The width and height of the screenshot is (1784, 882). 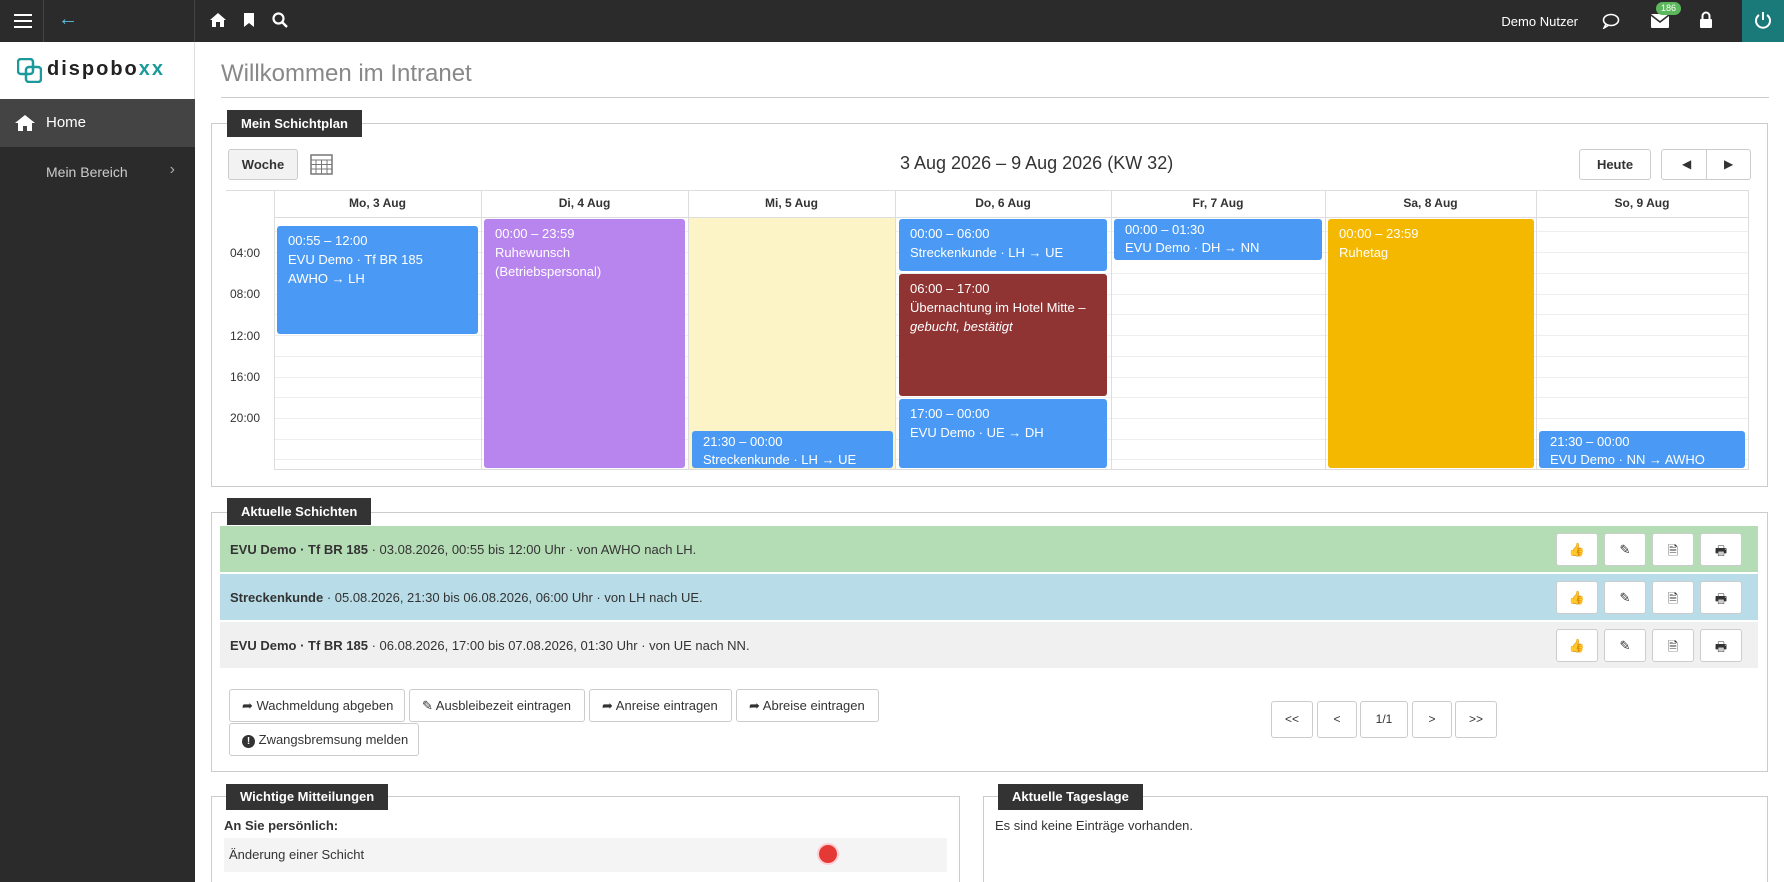 I want to click on absence-time-button: ✎ Ausbleibezeit eintragen, so click(x=497, y=705).